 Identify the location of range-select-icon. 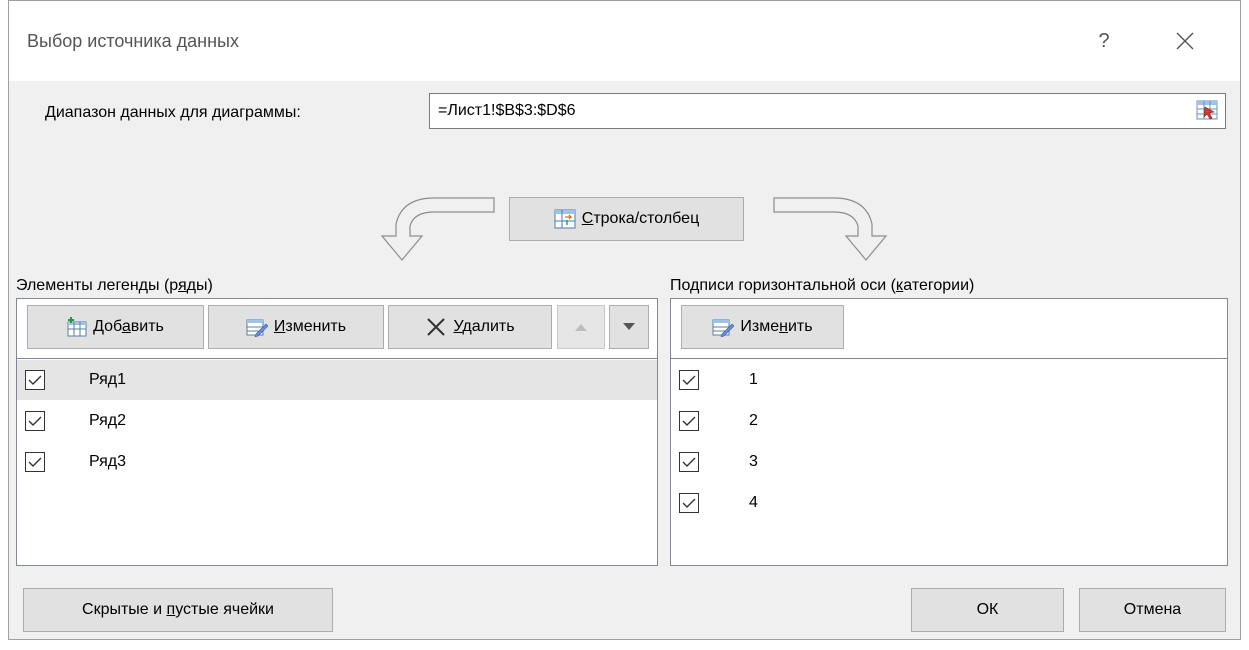
(1207, 110).